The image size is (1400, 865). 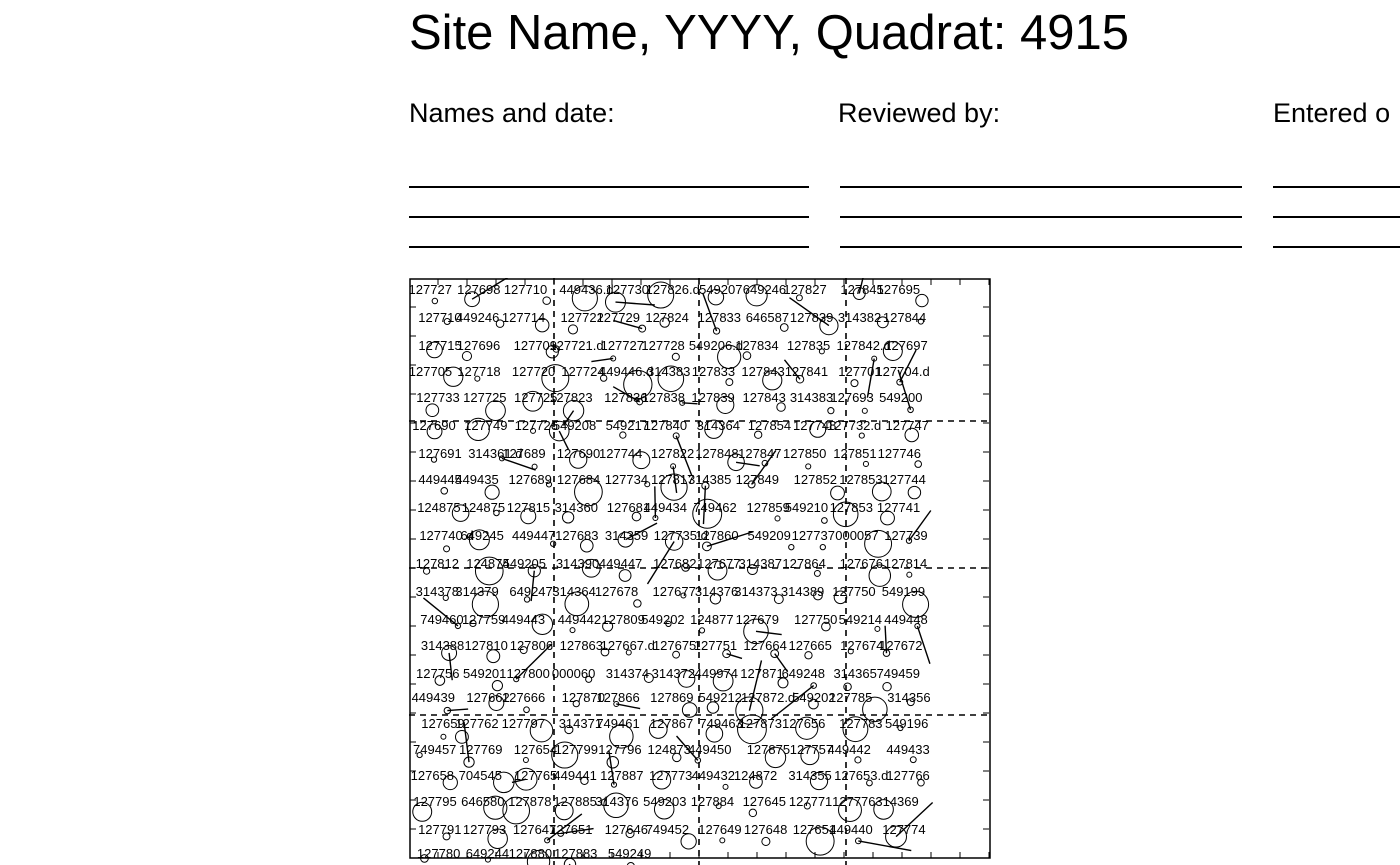 What do you see at coordinates (438, 507) in the screenshot?
I see `stem-tag-label: 124875` at bounding box center [438, 507].